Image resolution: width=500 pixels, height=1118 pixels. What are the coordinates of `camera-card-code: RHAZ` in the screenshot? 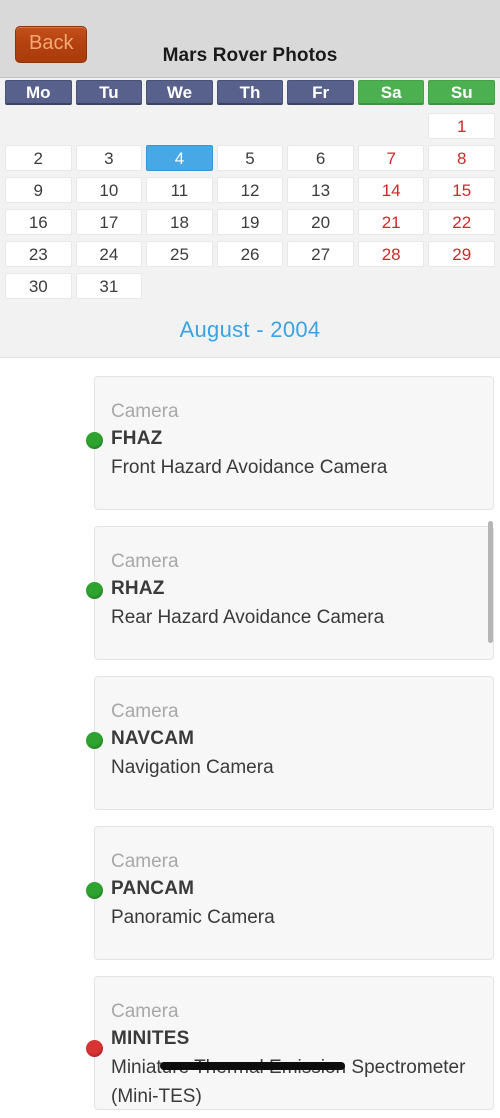 It's located at (138, 588).